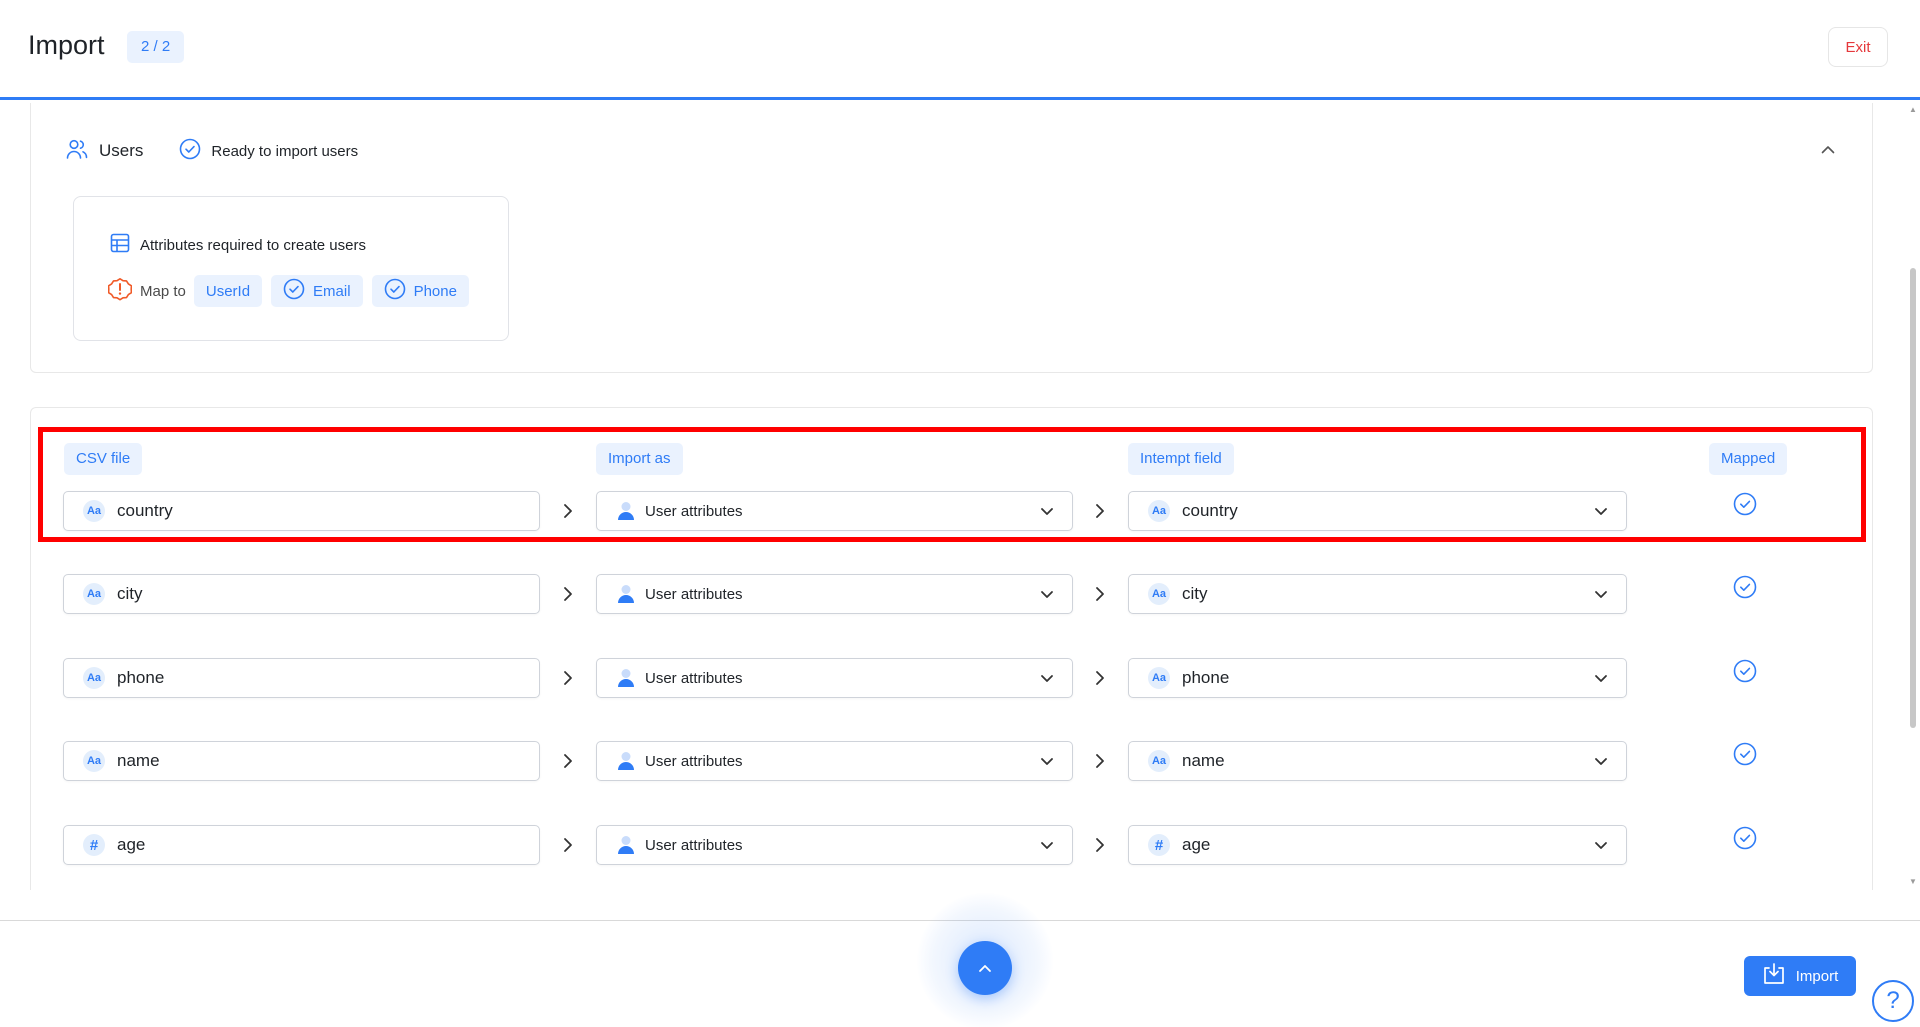 Image resolution: width=1920 pixels, height=1027 pixels. Describe the element at coordinates (120, 245) in the screenshot. I see `table-icon` at that location.